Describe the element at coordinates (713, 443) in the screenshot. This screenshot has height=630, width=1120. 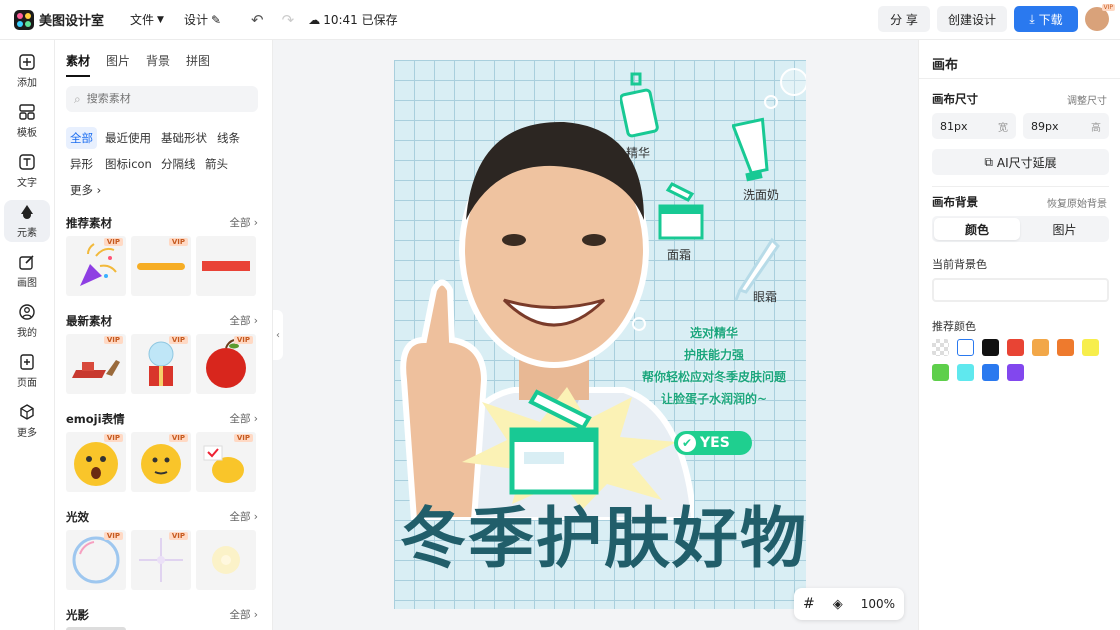
I see `yes-badge: ✔ YES` at that location.